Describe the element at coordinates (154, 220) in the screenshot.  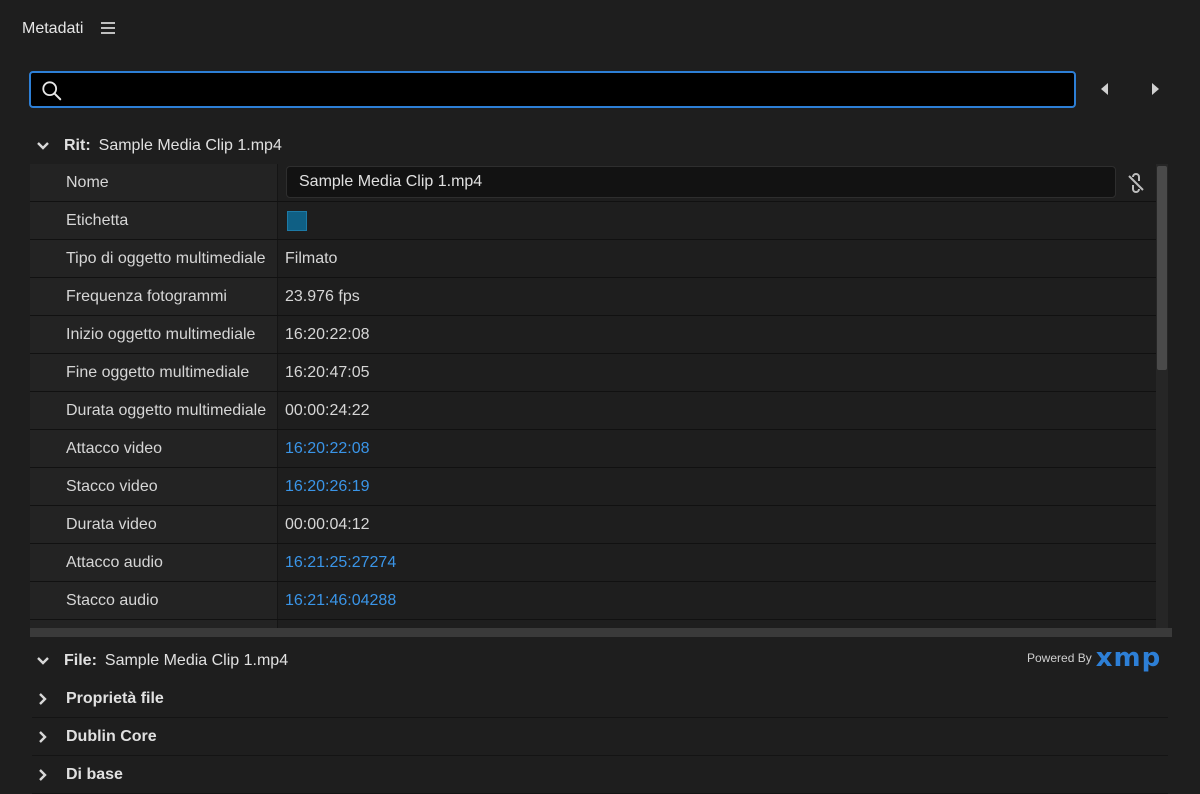
I see `row-label: Etichetta` at that location.